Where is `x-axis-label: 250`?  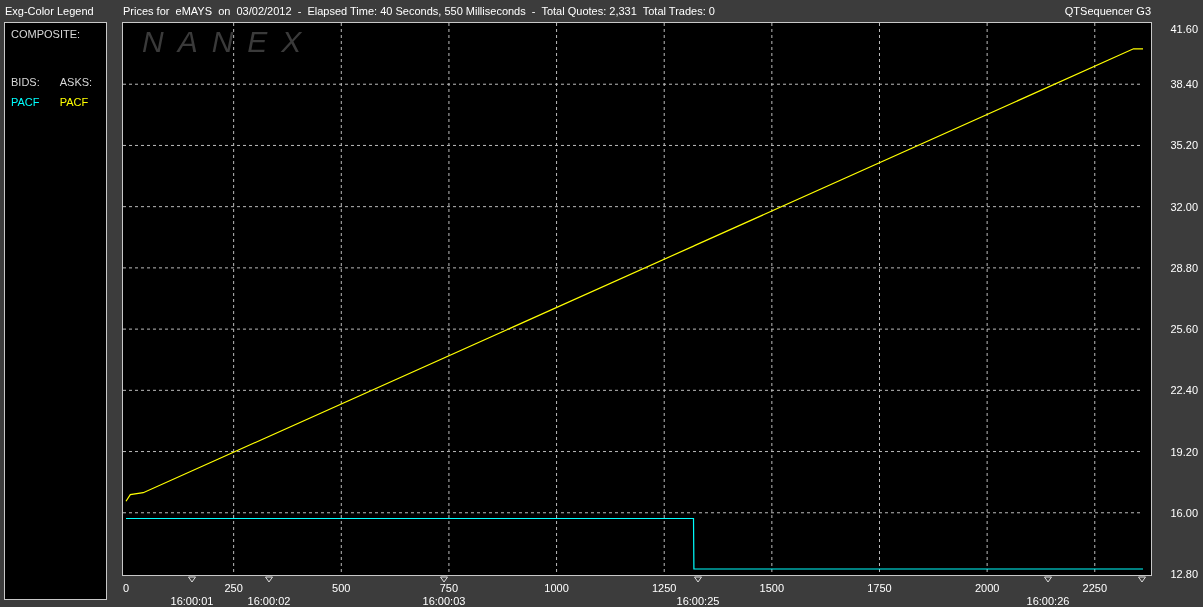
x-axis-label: 250 is located at coordinates (233, 588).